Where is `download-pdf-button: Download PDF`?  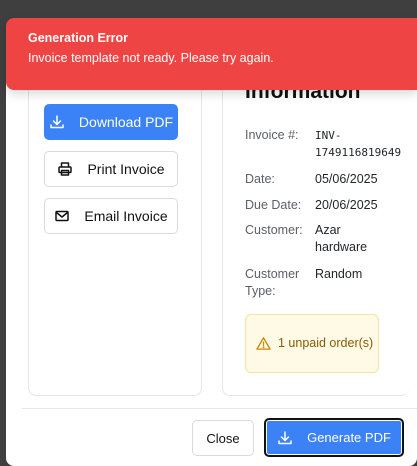
download-pdf-button: Download PDF is located at coordinates (111, 122).